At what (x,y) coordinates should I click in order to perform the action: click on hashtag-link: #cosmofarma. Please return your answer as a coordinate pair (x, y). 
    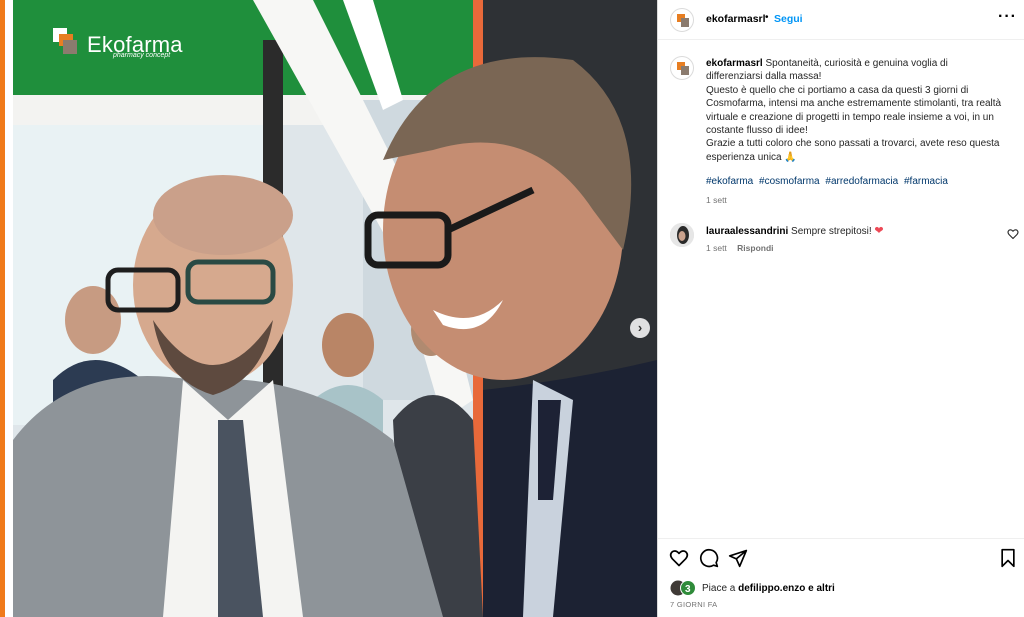
    Looking at the image, I should click on (789, 181).